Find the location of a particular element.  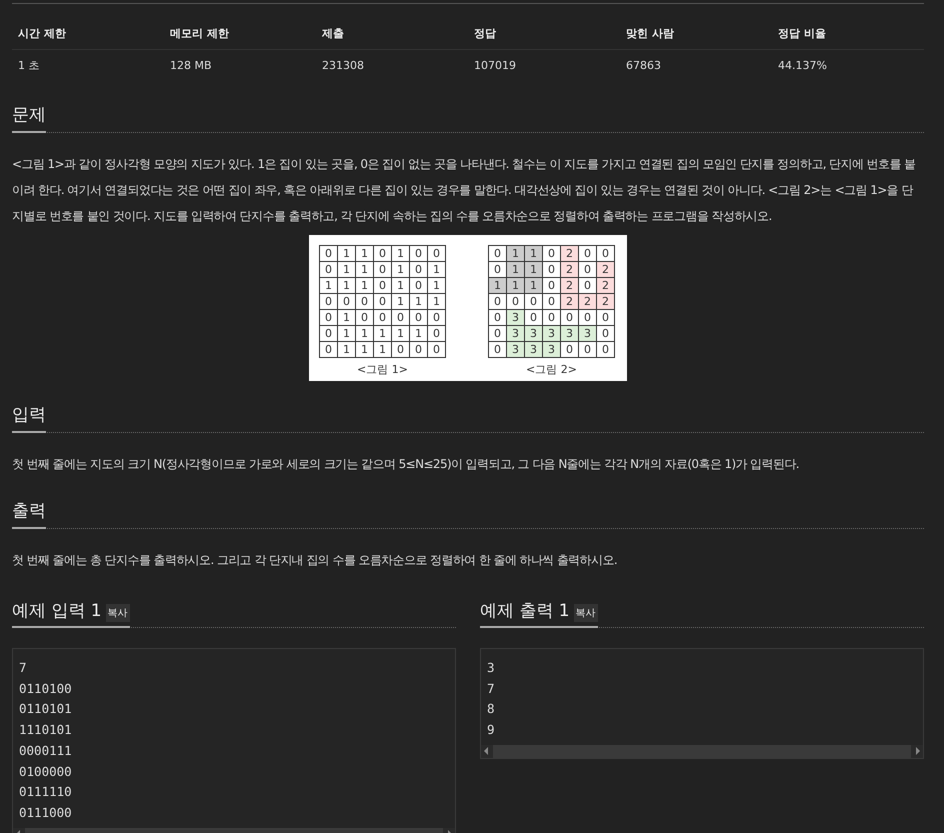

section-text: 첫 번째 줄에는 총 단지수를 출력하시오. 그리고 각 단지내 집의 수를 오름차순으로 정렬하여 한 줄에 하나씩 출력하시오. is located at coordinates (315, 560).